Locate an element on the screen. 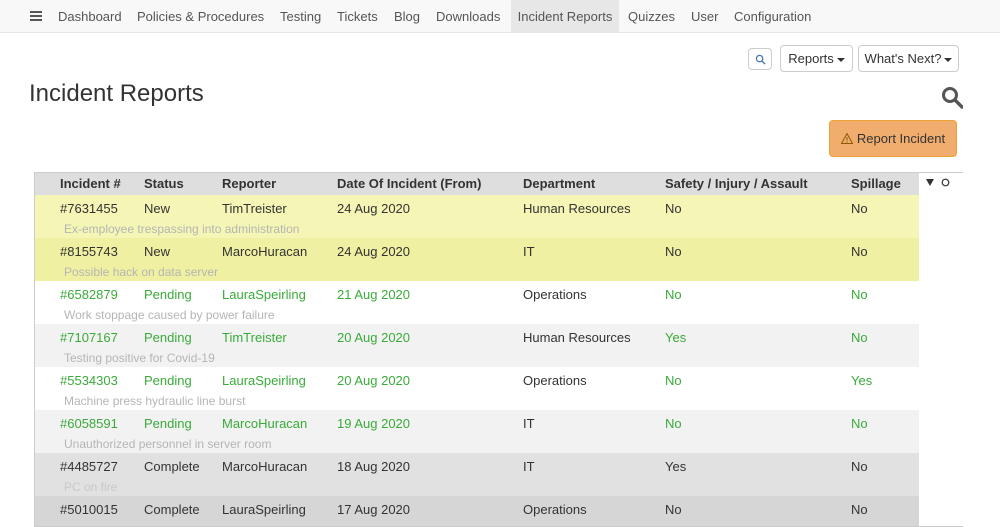 The height and width of the screenshot is (527, 1000). nav-testing: Testing is located at coordinates (300, 16).